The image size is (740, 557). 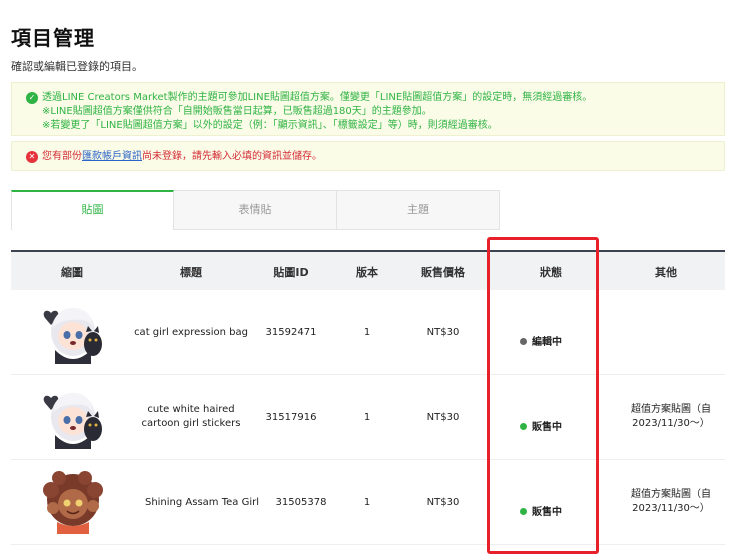 I want to click on tab-themes: 主題, so click(x=418, y=210).